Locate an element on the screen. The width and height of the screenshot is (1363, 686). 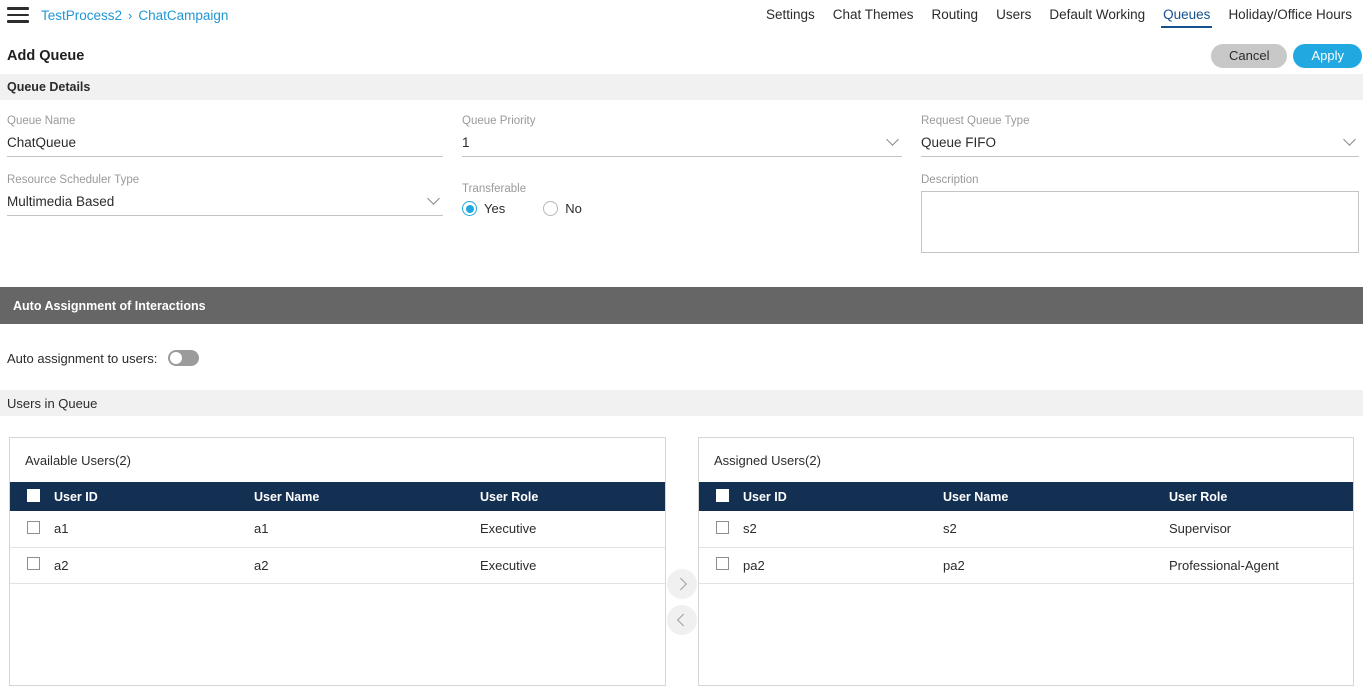
assigned-col-user-name: User Name is located at coordinates (1056, 496).